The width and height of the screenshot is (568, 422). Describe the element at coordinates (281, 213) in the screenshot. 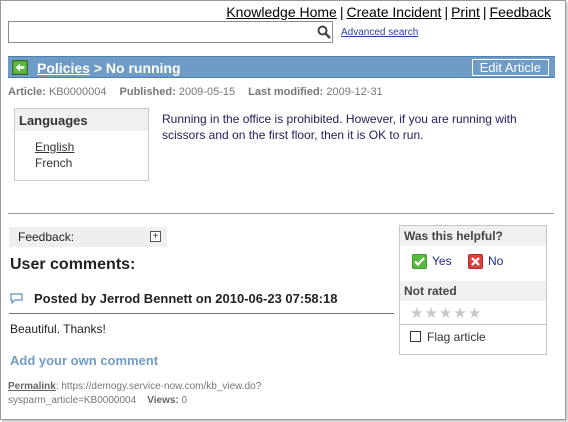

I see `section-divider` at that location.